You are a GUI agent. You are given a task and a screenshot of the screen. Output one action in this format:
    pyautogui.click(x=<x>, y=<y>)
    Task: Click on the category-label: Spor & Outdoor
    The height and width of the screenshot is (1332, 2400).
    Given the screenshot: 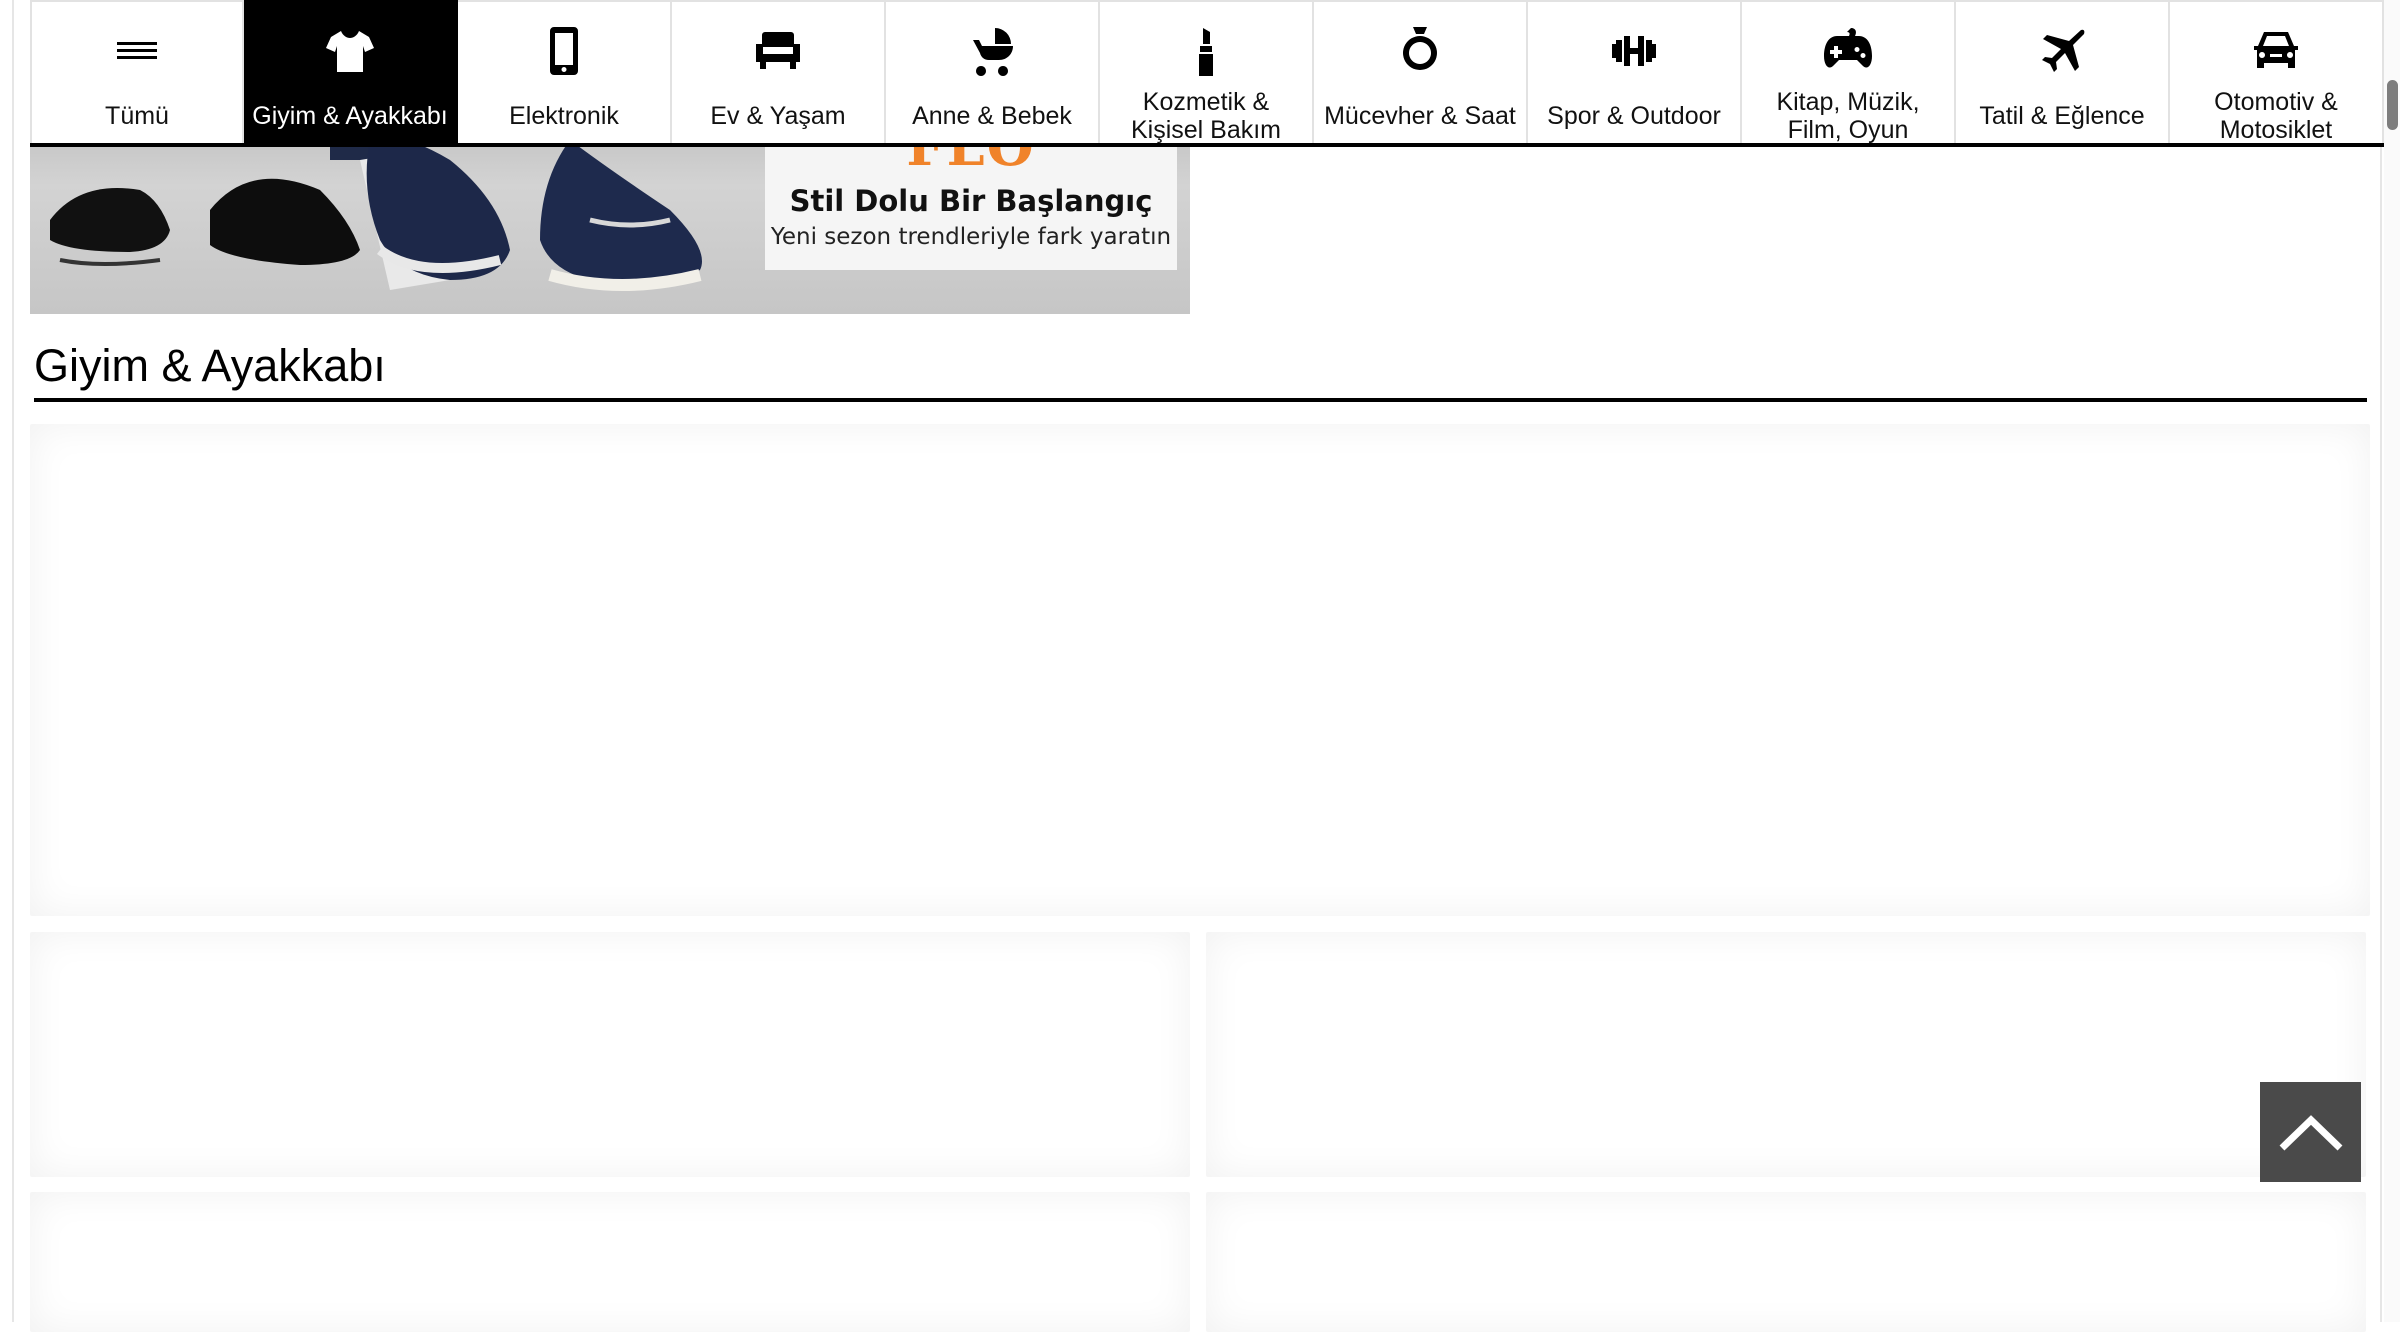 What is the action you would take?
    pyautogui.click(x=1634, y=115)
    